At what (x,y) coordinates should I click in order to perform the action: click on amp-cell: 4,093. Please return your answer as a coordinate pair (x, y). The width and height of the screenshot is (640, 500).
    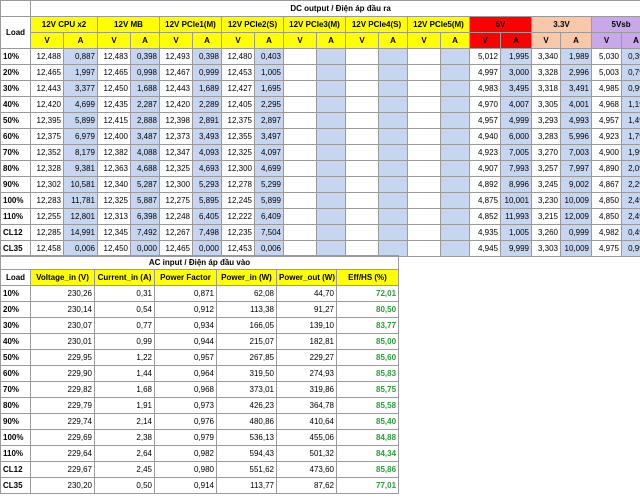
    Looking at the image, I should click on (207, 152).